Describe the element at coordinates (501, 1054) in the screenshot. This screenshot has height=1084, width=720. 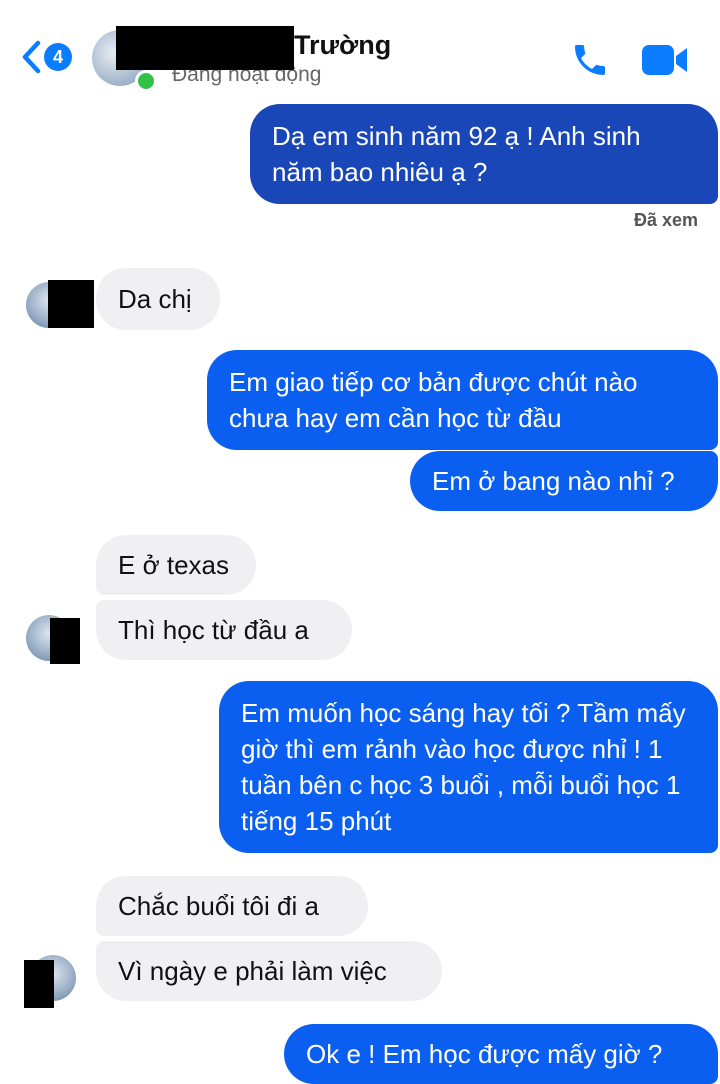
I see `message-bubble-outgoing: Ok e ! Em học được mấy giờ ?` at that location.